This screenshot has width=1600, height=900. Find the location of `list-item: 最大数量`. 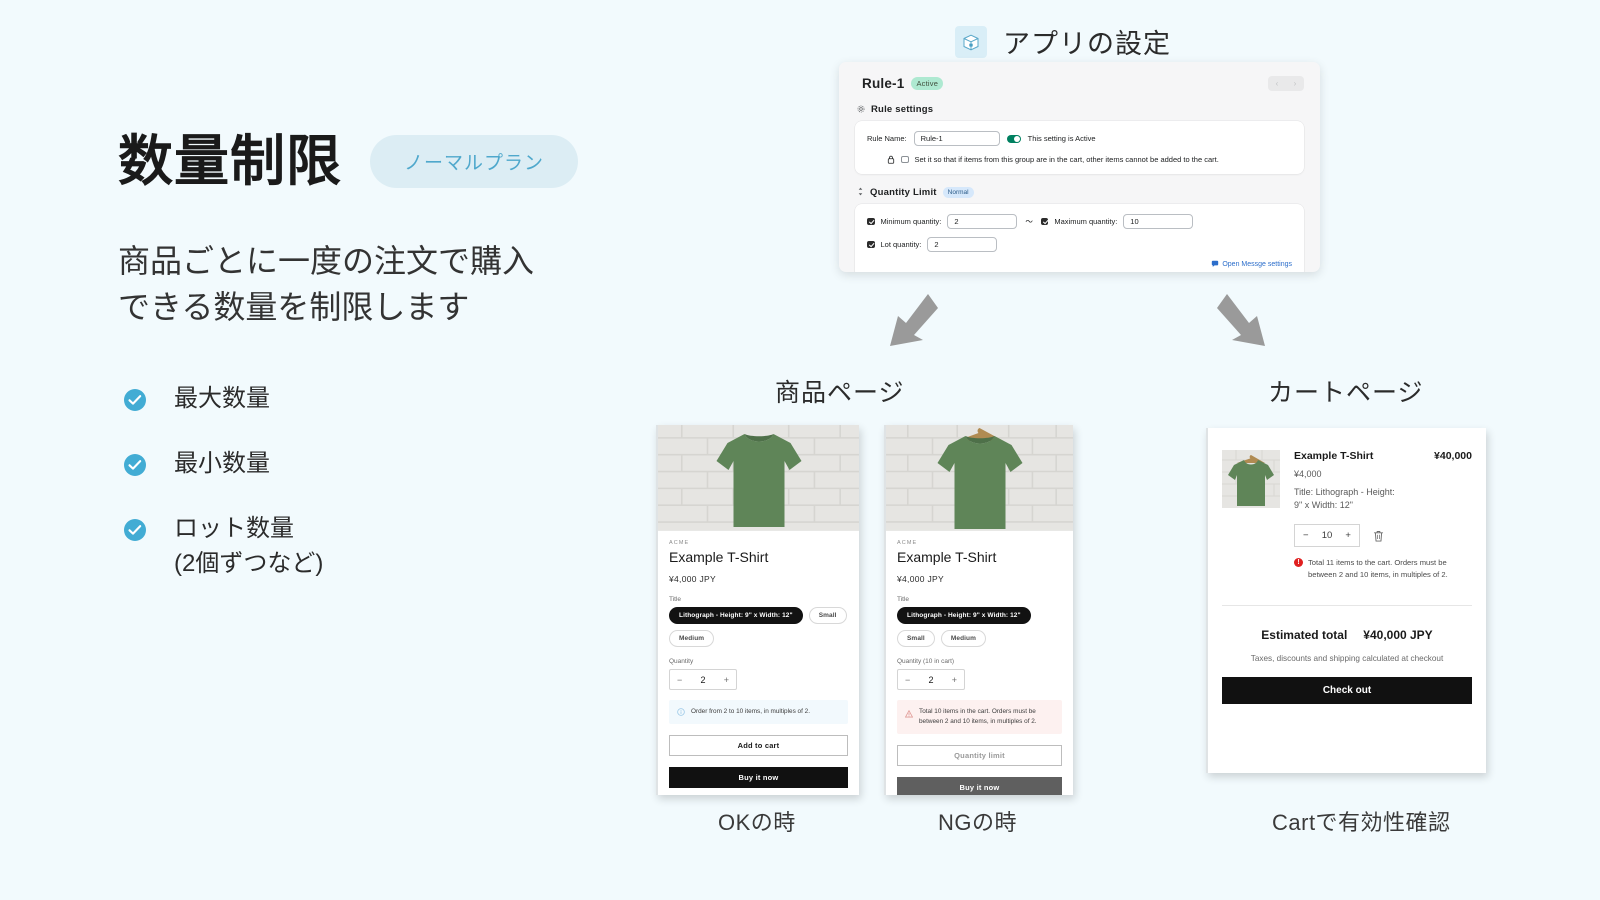

list-item: 最大数量 is located at coordinates (381, 399).